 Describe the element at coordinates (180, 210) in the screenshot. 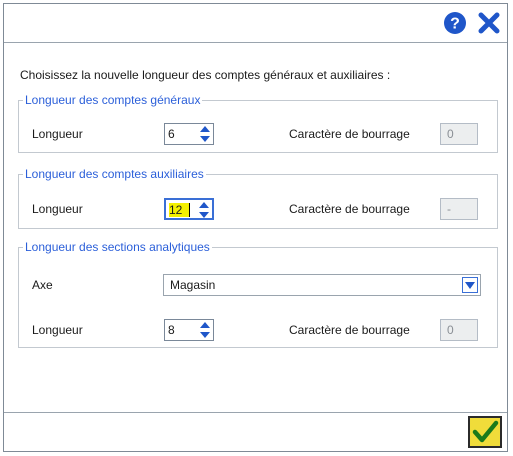

I see `length-value: 12` at that location.